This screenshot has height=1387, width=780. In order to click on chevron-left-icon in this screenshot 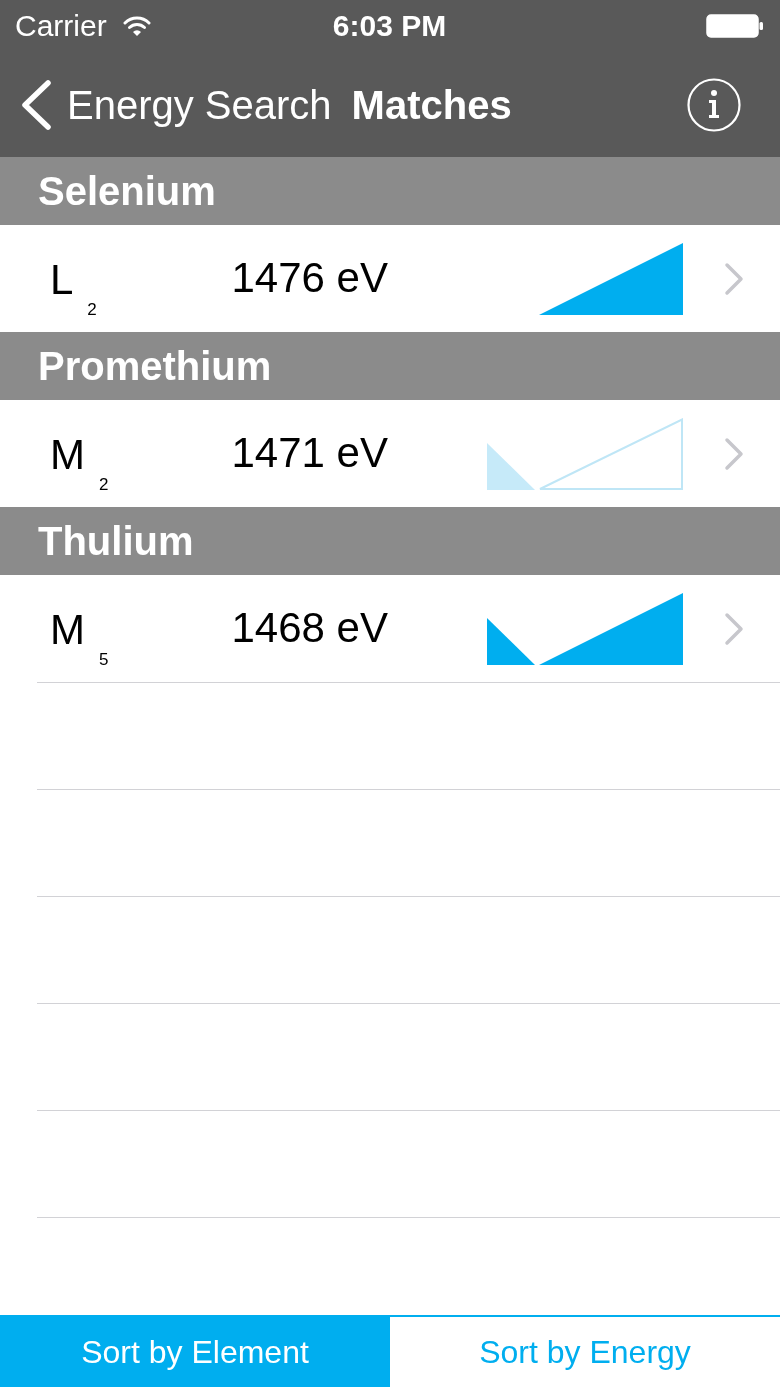, I will do `click(36, 104)`.